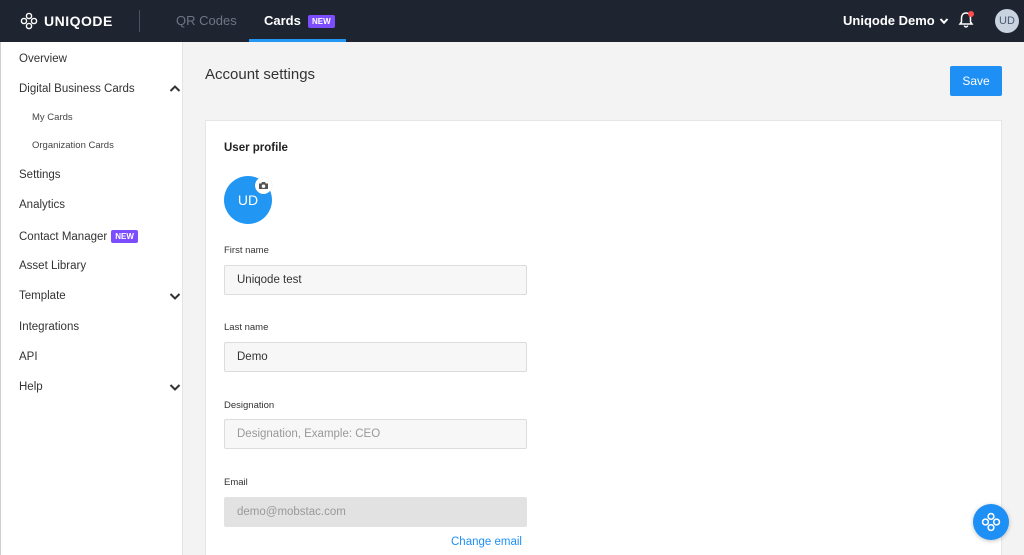 The width and height of the screenshot is (1024, 555). What do you see at coordinates (246, 250) in the screenshot?
I see `first-name-label: First name` at bounding box center [246, 250].